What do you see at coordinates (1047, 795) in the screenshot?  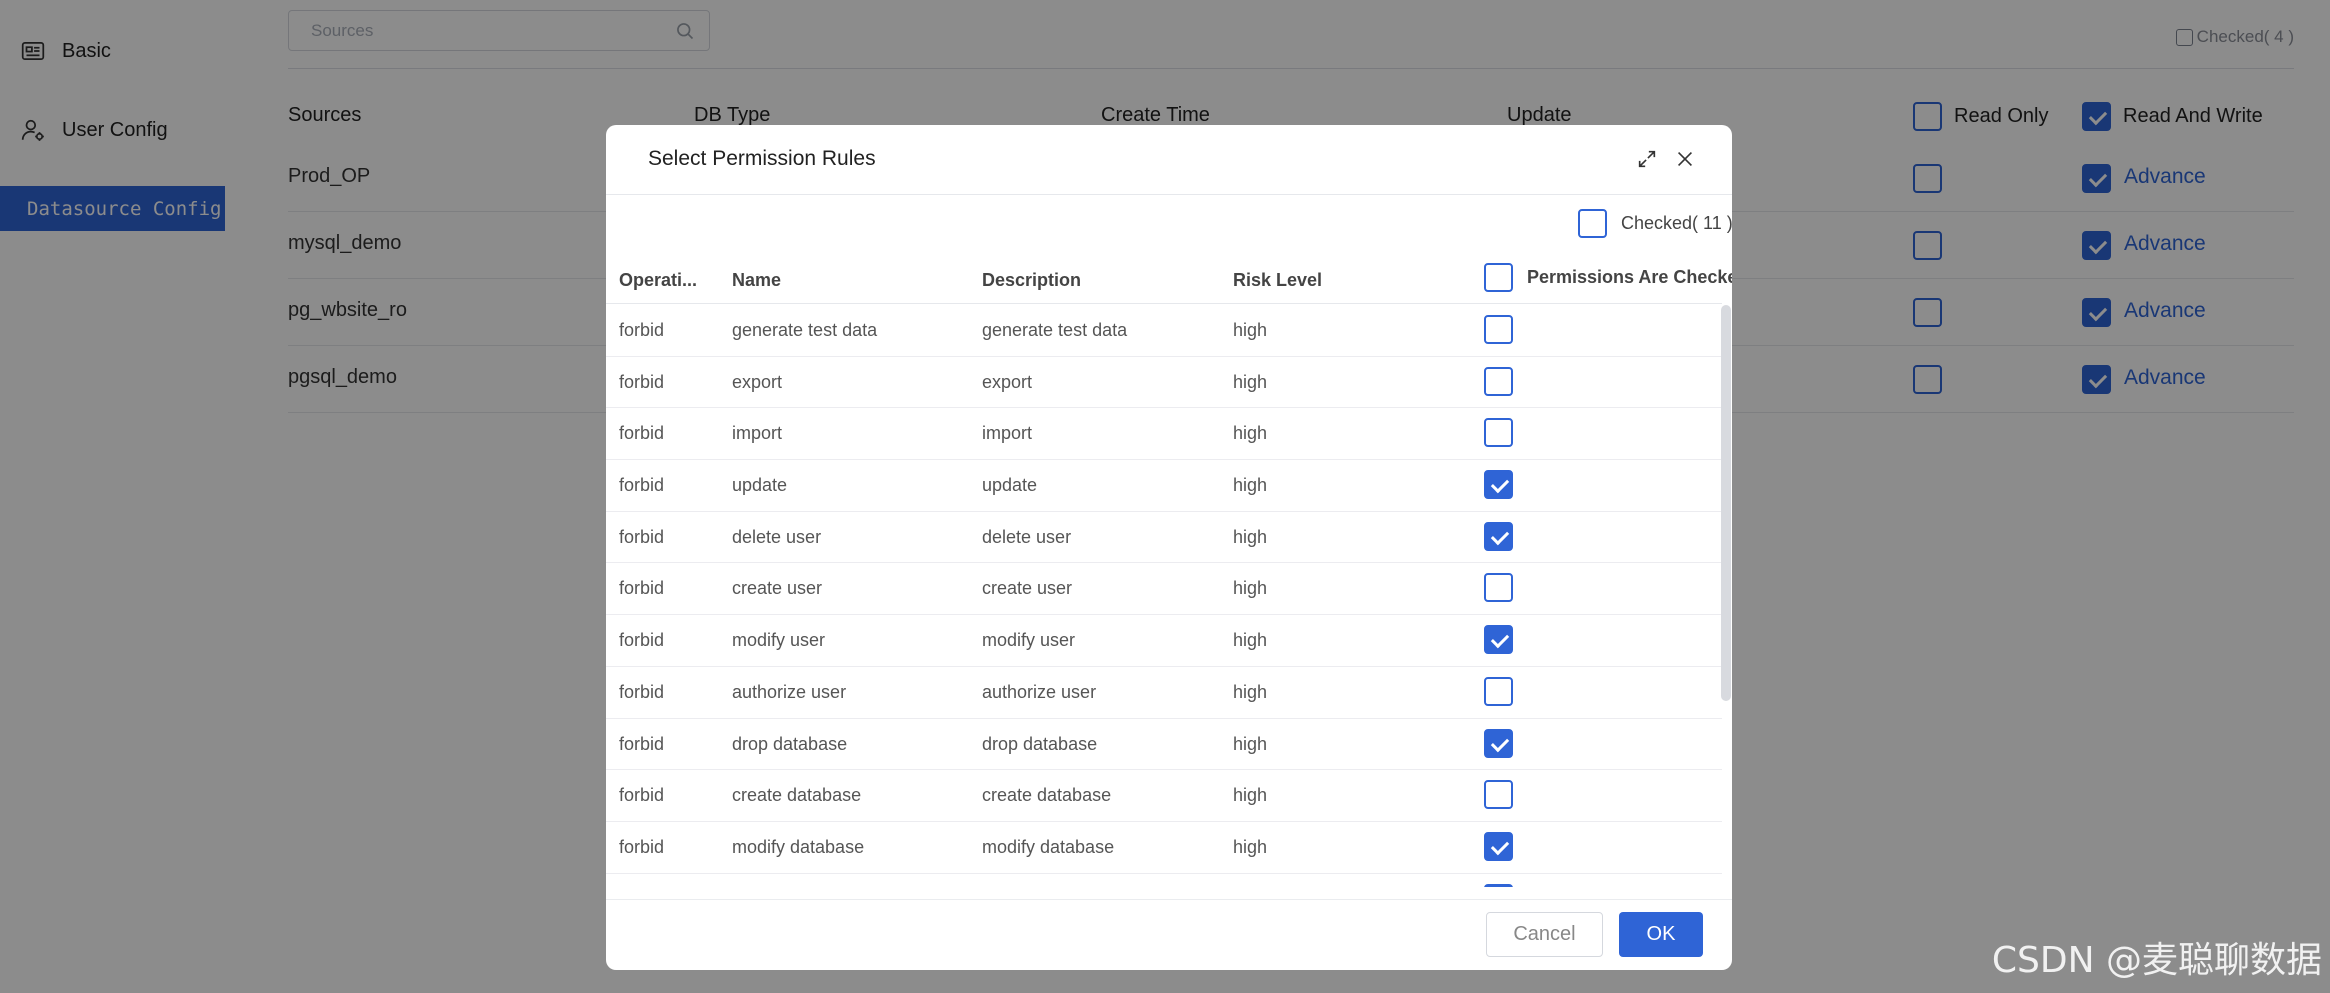 I see `description-cell: create database` at bounding box center [1047, 795].